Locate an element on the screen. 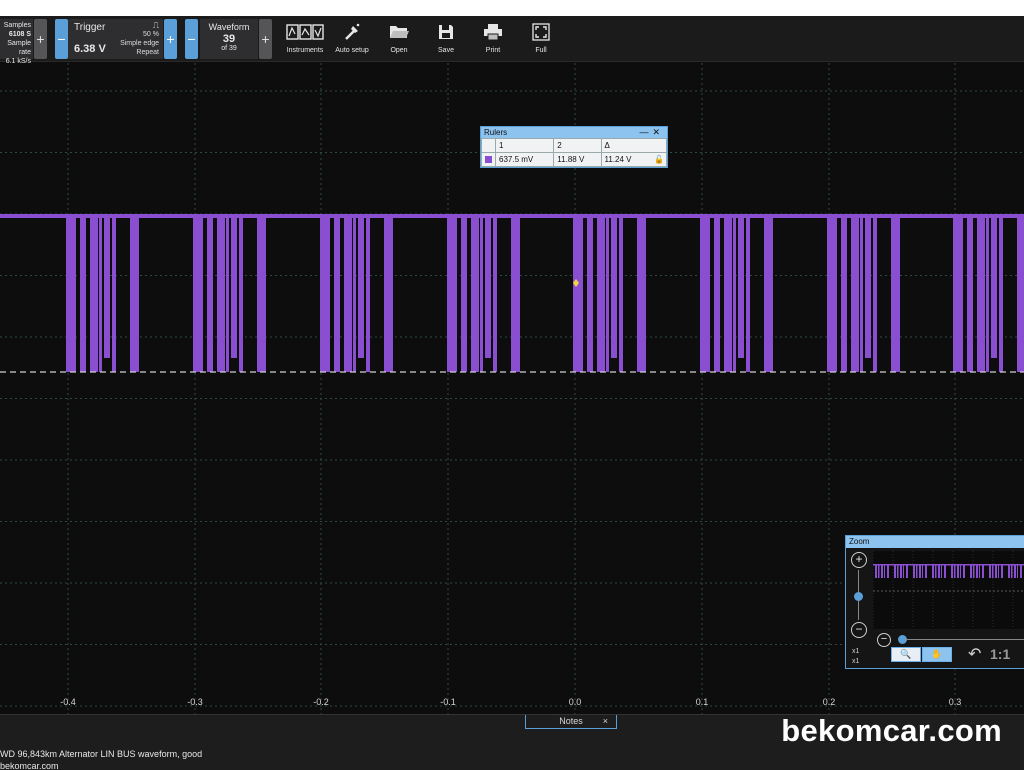  save-icon is located at coordinates (446, 32).